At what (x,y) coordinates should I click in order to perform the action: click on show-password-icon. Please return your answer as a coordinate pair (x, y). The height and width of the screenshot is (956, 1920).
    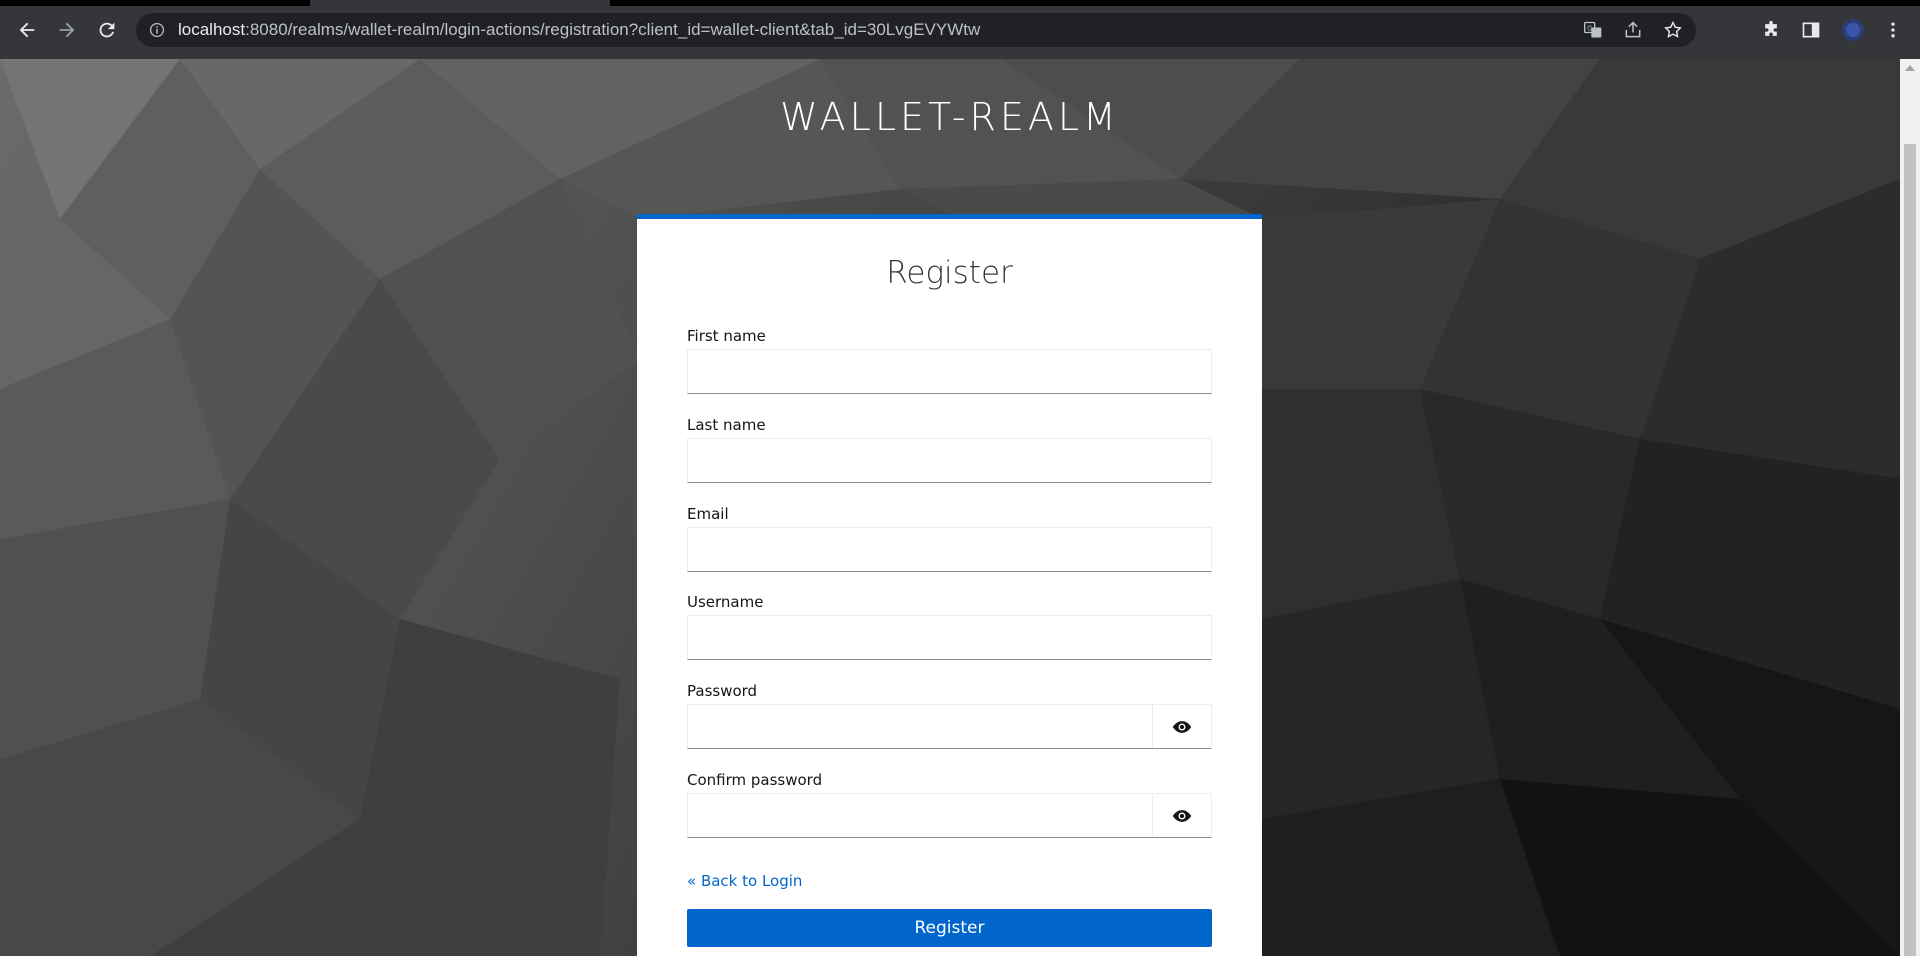
    Looking at the image, I should click on (1181, 726).